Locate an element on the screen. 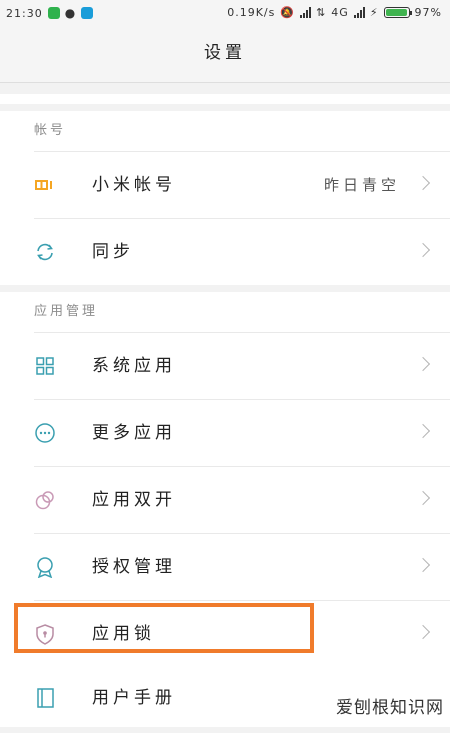 The width and height of the screenshot is (450, 733). settings-item-label: 小米帐号 is located at coordinates (134, 185).